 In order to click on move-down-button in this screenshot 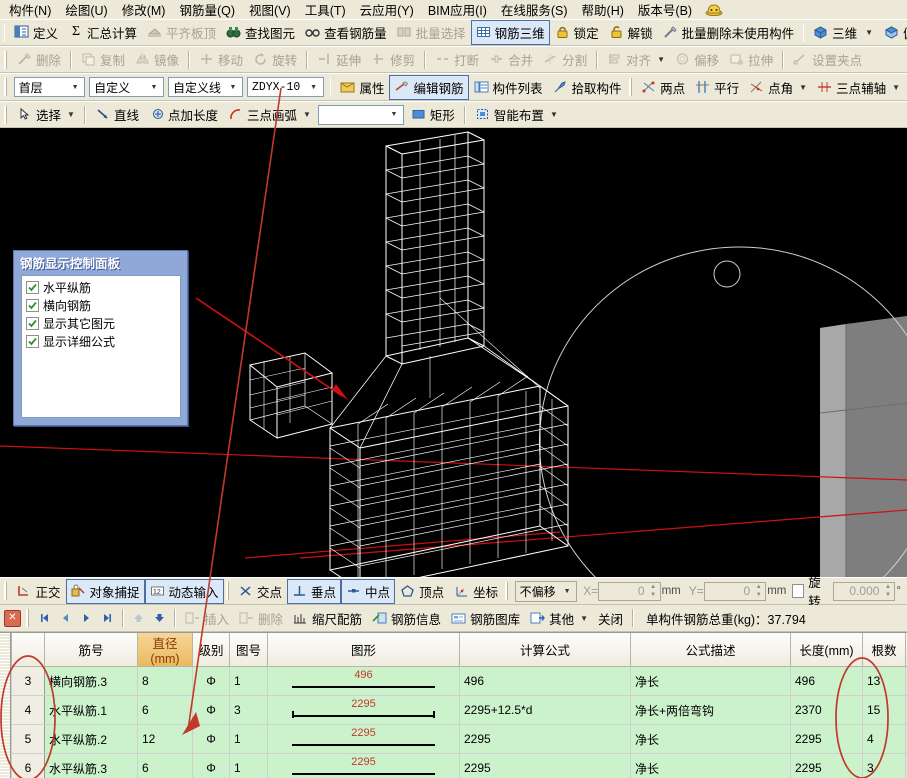, I will do `click(159, 618)`.